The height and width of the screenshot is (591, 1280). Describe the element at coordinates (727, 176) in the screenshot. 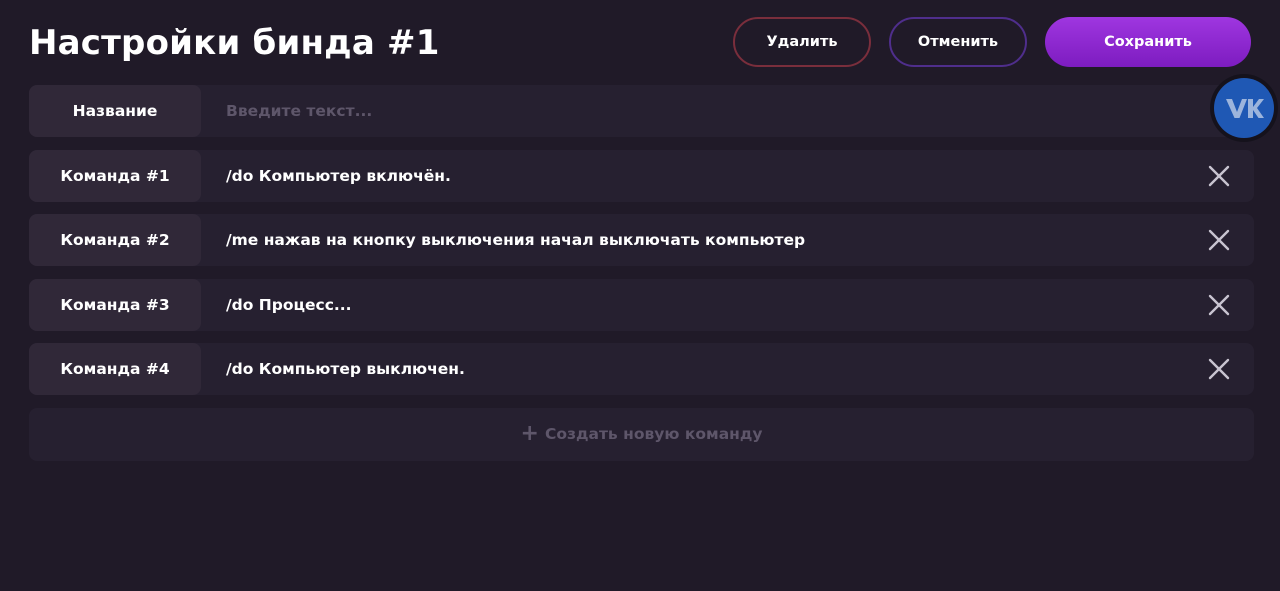

I see `command-text: /do Компьютер включён.` at that location.